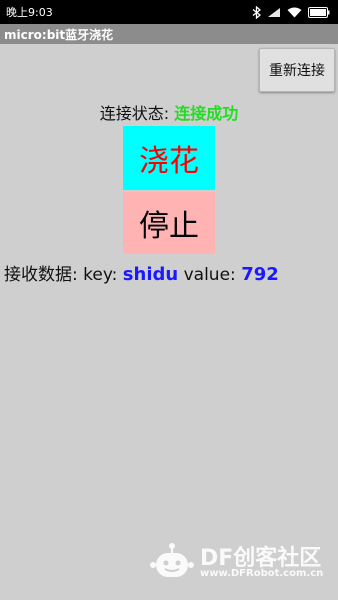 The height and width of the screenshot is (600, 338). Describe the element at coordinates (137, 113) in the screenshot. I see `connection-label: 连接状态:` at that location.